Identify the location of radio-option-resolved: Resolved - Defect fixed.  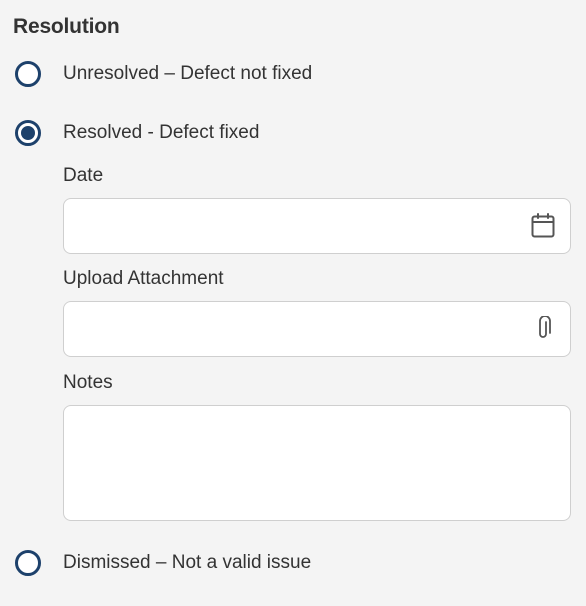
(137, 133).